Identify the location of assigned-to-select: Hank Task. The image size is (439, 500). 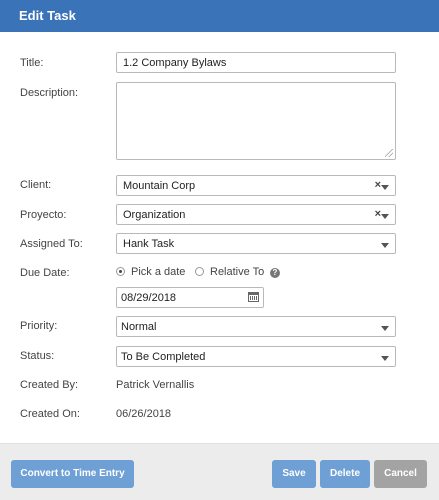
(256, 243).